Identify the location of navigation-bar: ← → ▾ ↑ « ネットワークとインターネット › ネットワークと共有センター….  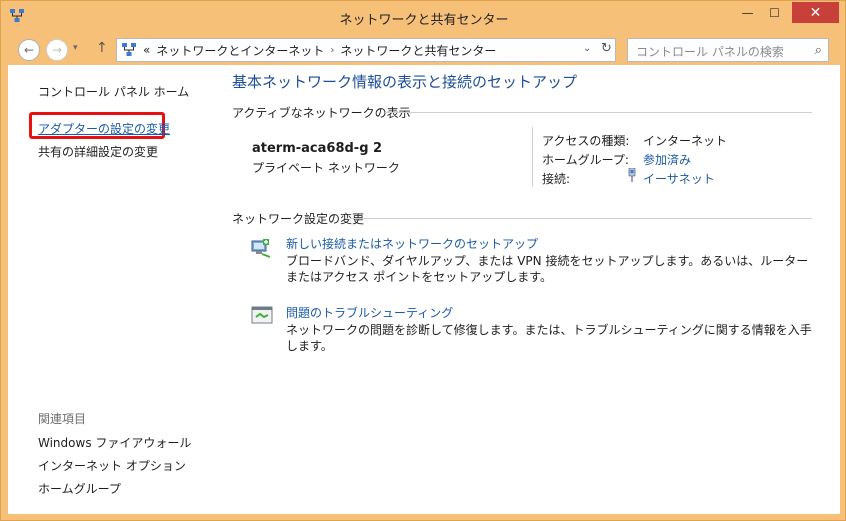
(424, 49).